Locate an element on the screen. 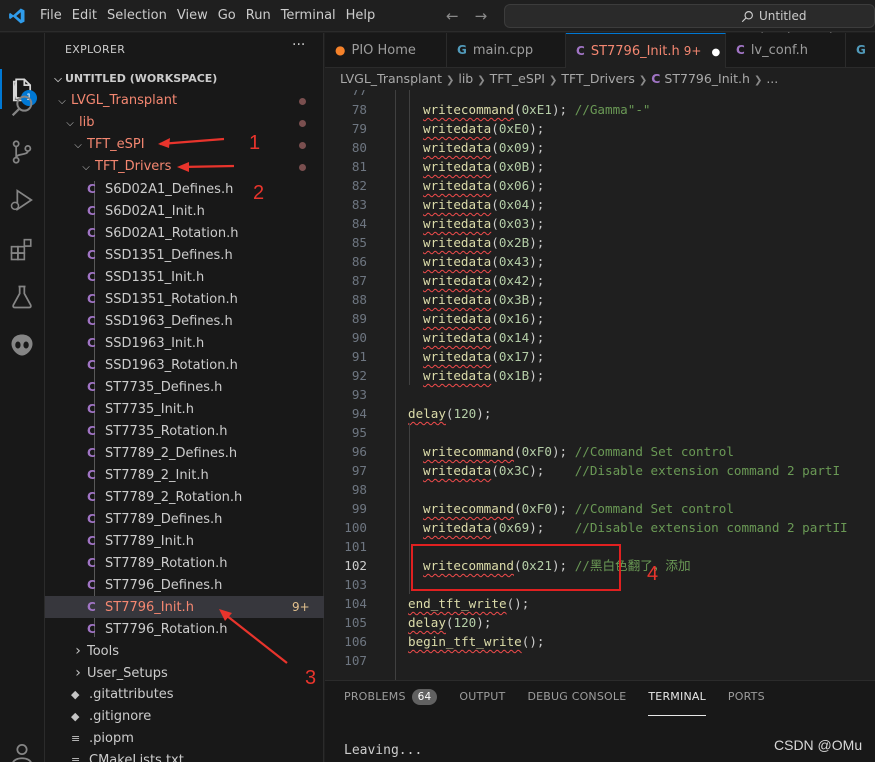 This screenshot has width=875, height=762. annotation-3: 3 is located at coordinates (311, 678).